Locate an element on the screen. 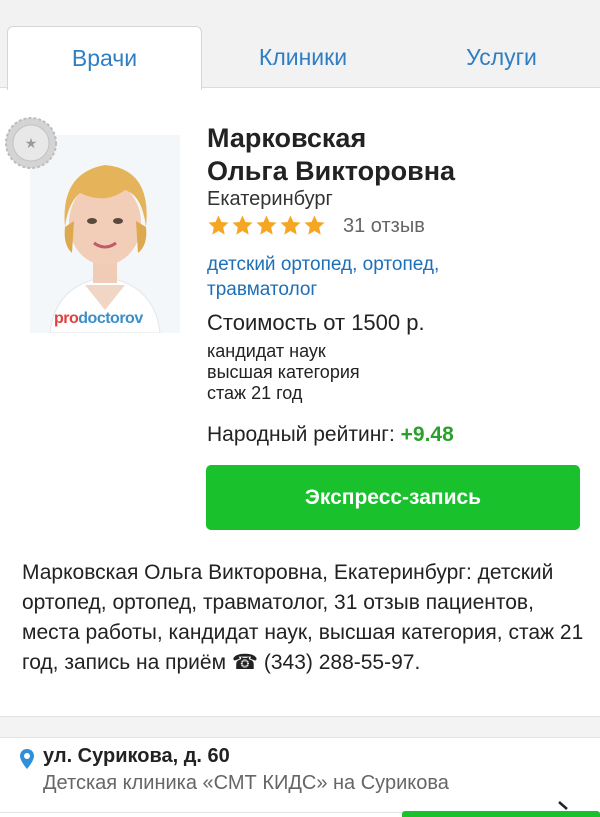 This screenshot has width=600, height=817. photo-watermark: prodoctorov is located at coordinates (98, 318).